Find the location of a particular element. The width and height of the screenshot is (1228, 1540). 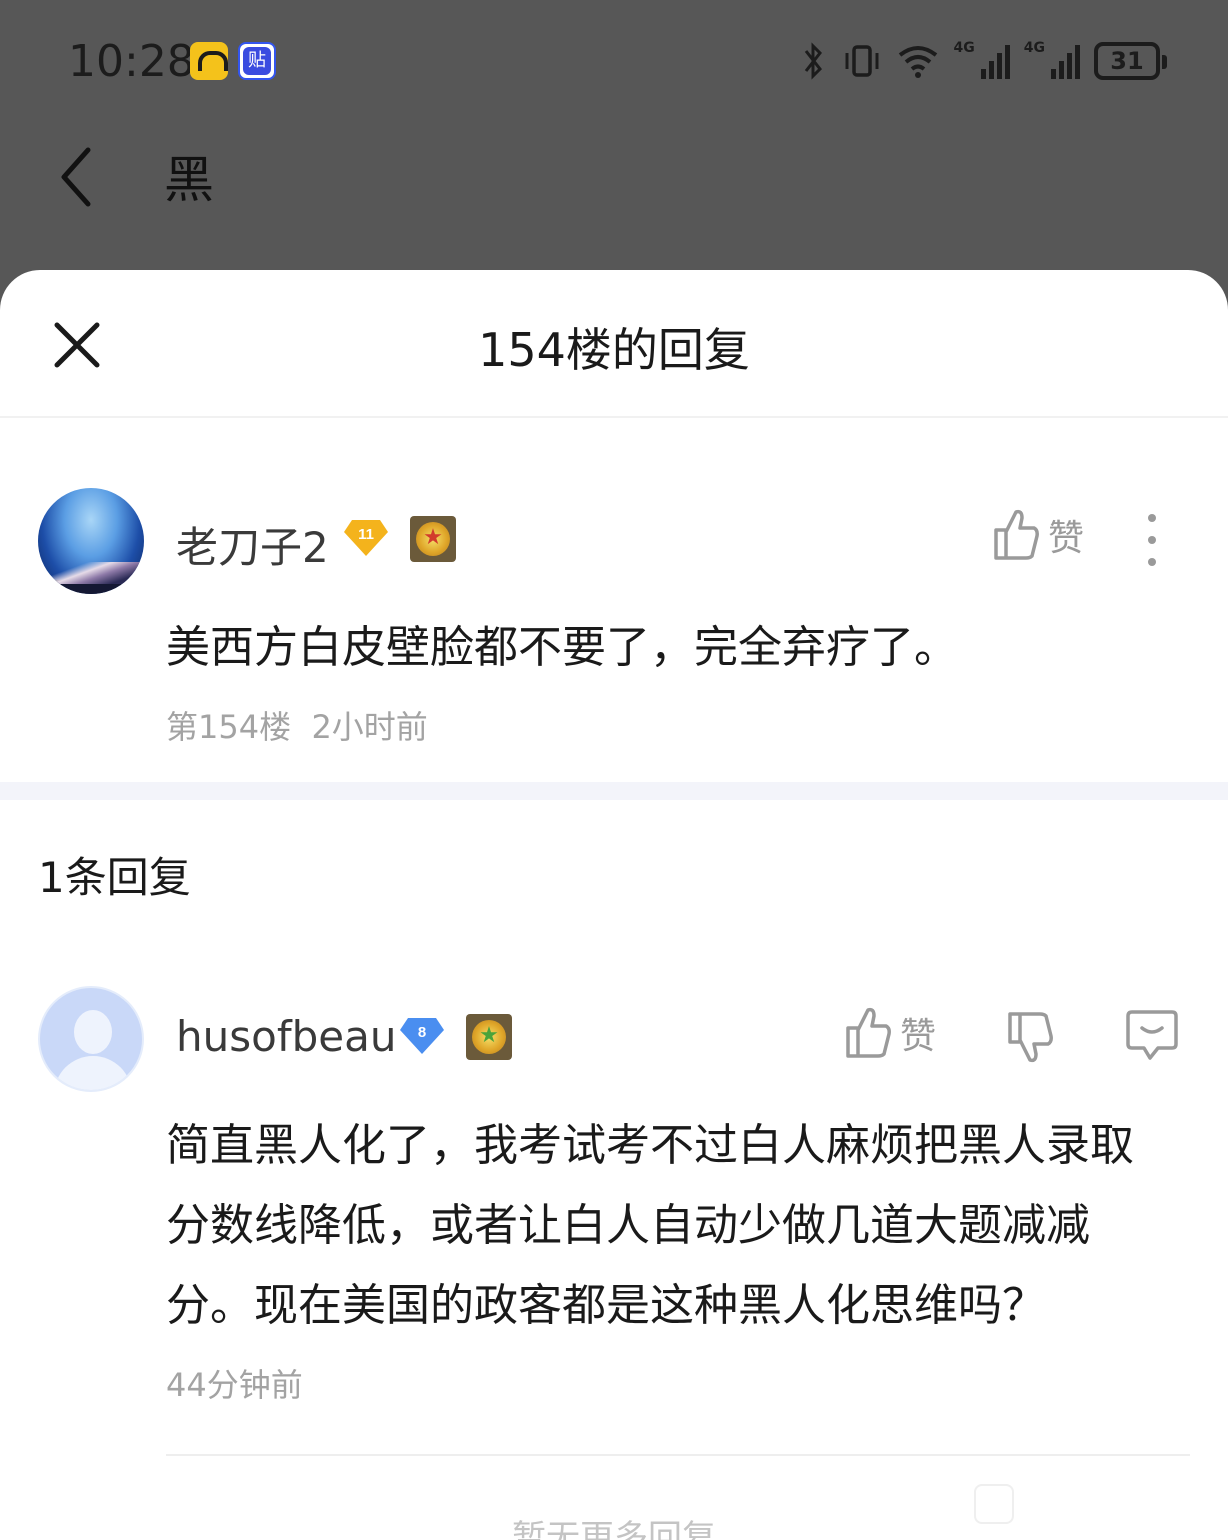

battery-icon: 31 is located at coordinates (1130, 61).